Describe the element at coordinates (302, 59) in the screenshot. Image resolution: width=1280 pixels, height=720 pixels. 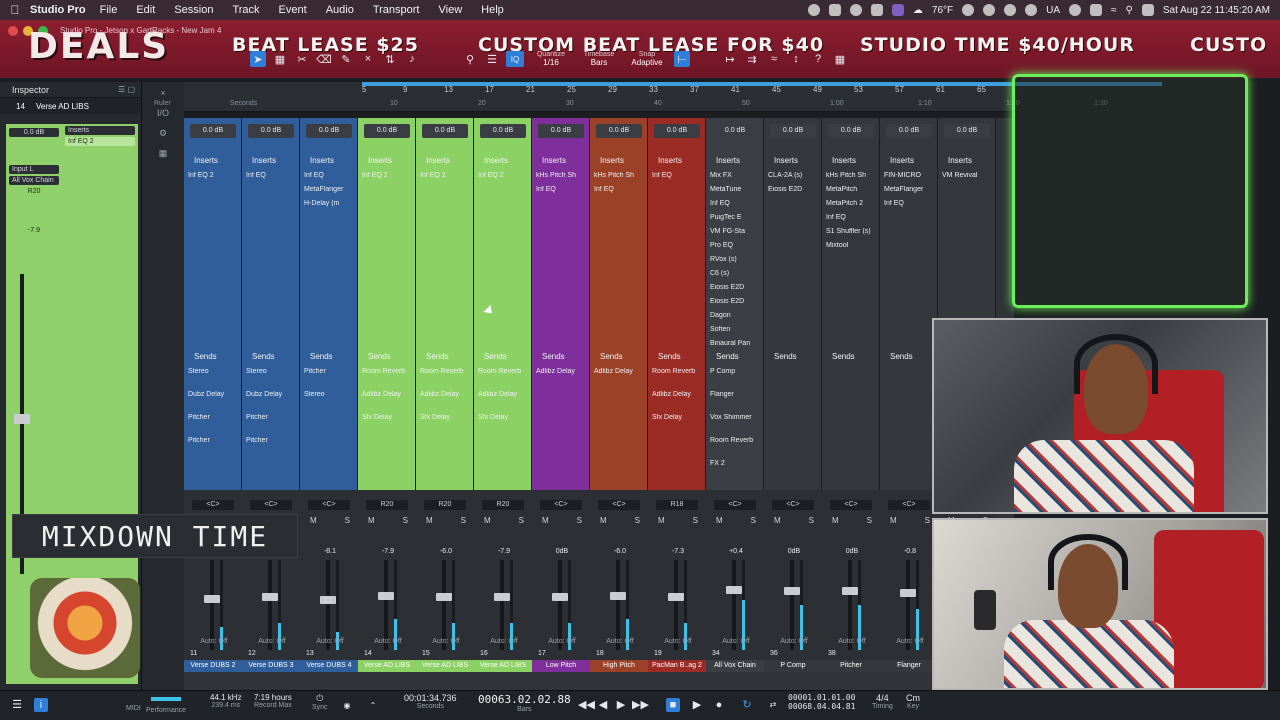
I see `split-tool-icon: ✂` at that location.